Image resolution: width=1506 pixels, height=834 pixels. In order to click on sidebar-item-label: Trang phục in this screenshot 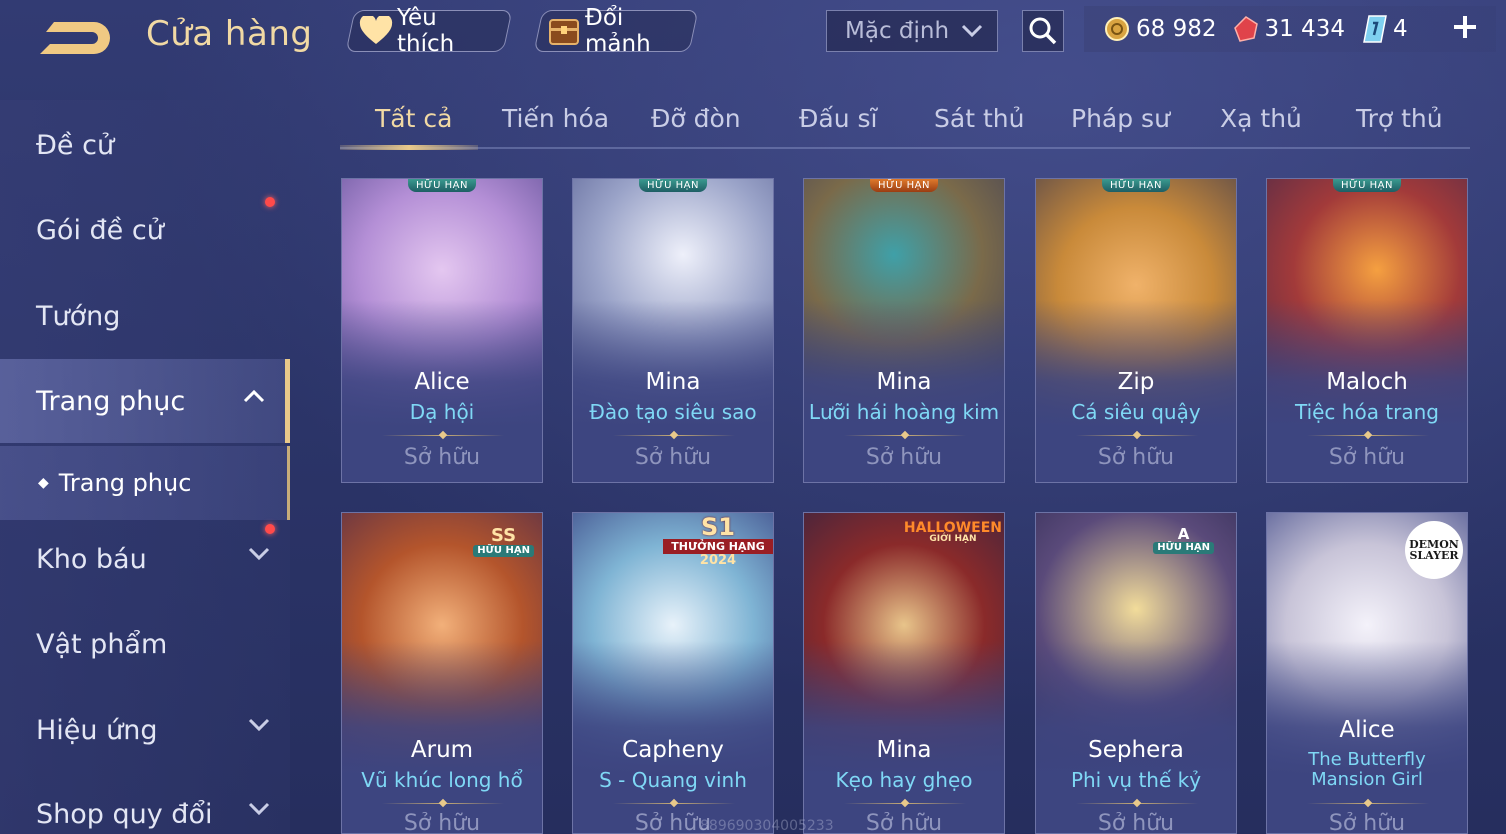, I will do `click(111, 401)`.